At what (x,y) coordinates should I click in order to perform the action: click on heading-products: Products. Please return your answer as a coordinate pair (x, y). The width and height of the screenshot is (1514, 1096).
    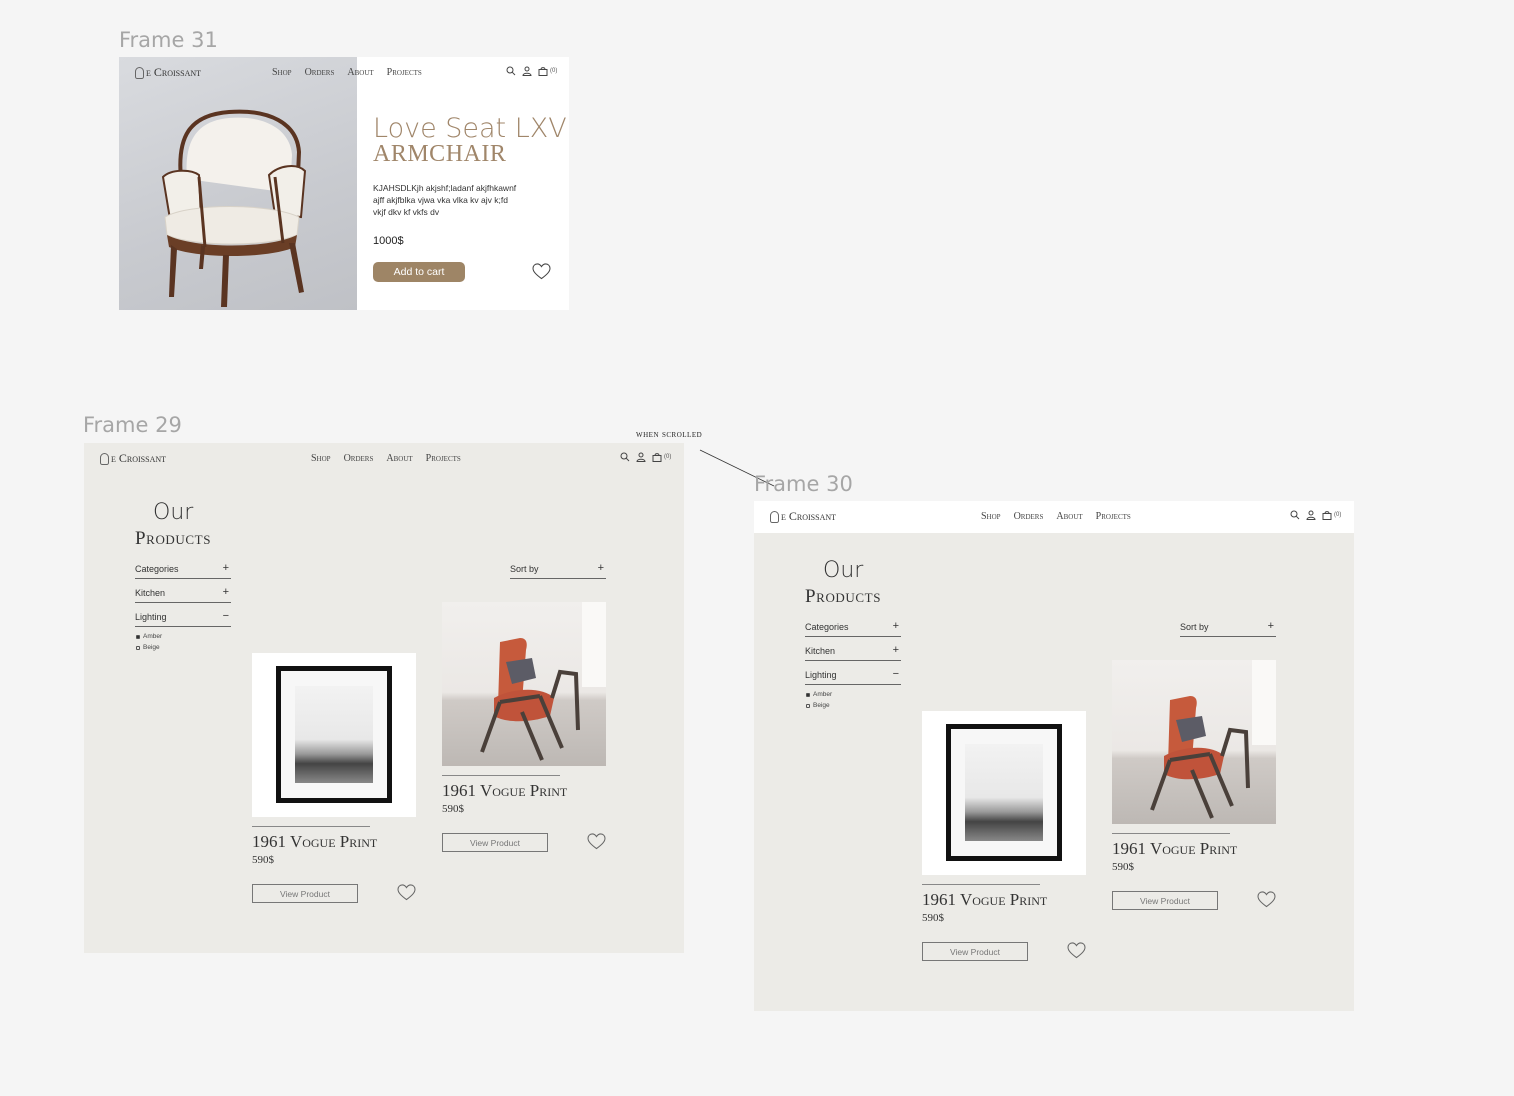
    Looking at the image, I should click on (843, 596).